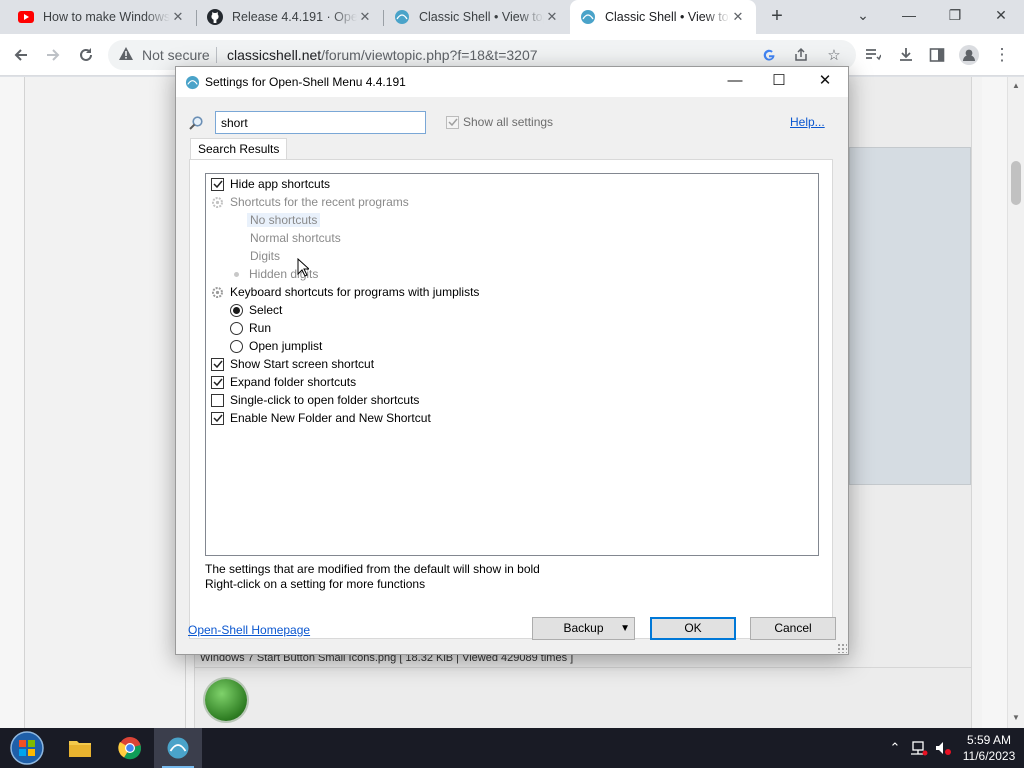  What do you see at coordinates (693, 628) in the screenshot?
I see `ok-button: OK` at bounding box center [693, 628].